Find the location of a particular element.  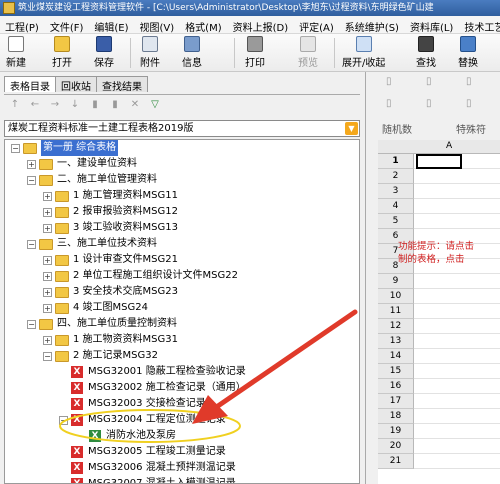

copy-icon: ▯ is located at coordinates (389, 81).